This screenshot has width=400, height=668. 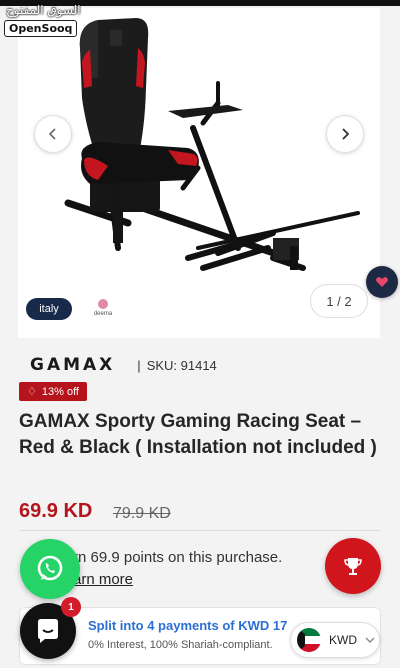 What do you see at coordinates (48, 631) in the screenshot?
I see `chat-icon` at bounding box center [48, 631].